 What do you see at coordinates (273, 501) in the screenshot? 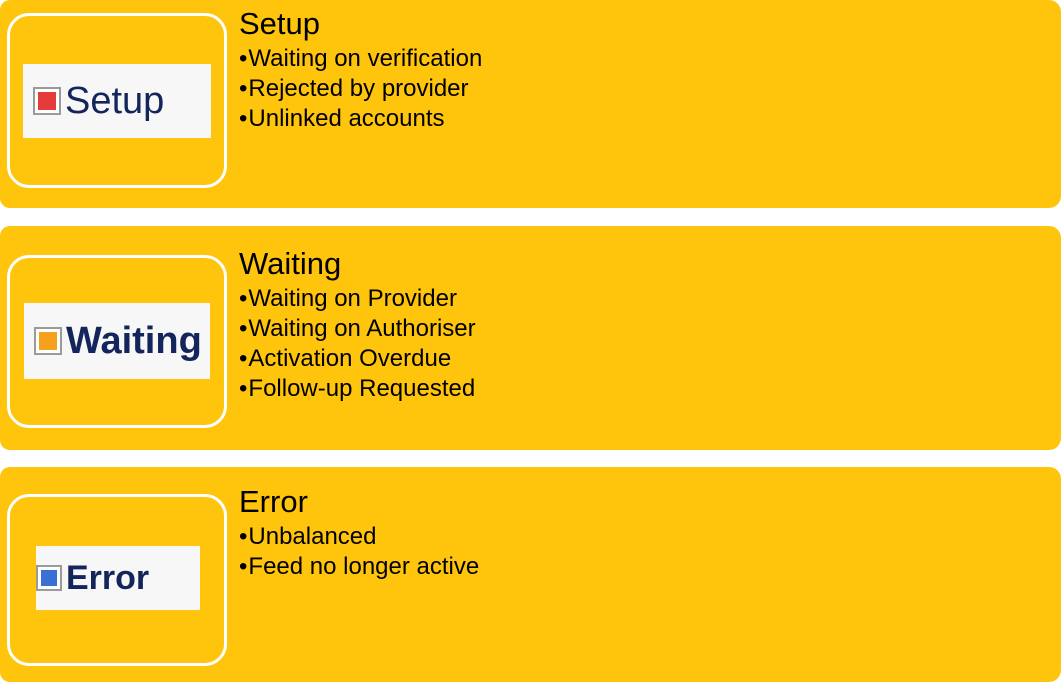
I see `panel-title: Error` at bounding box center [273, 501].